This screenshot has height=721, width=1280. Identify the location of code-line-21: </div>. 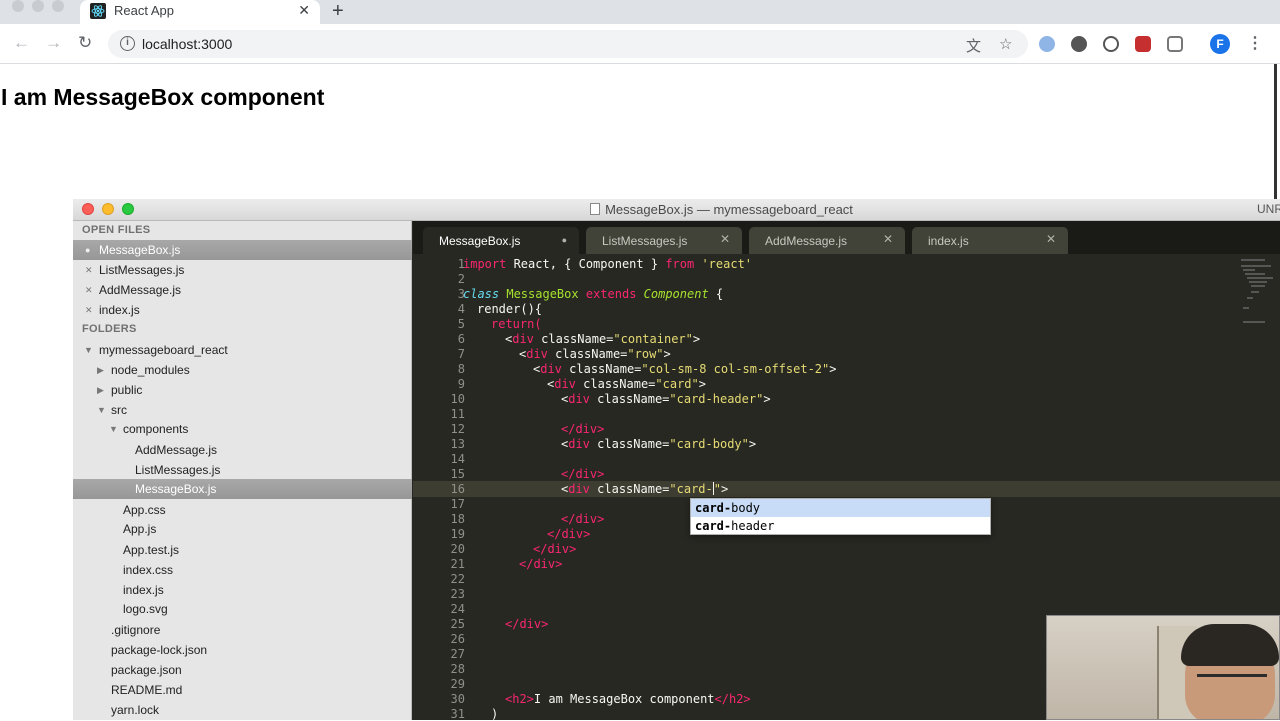
(540, 564).